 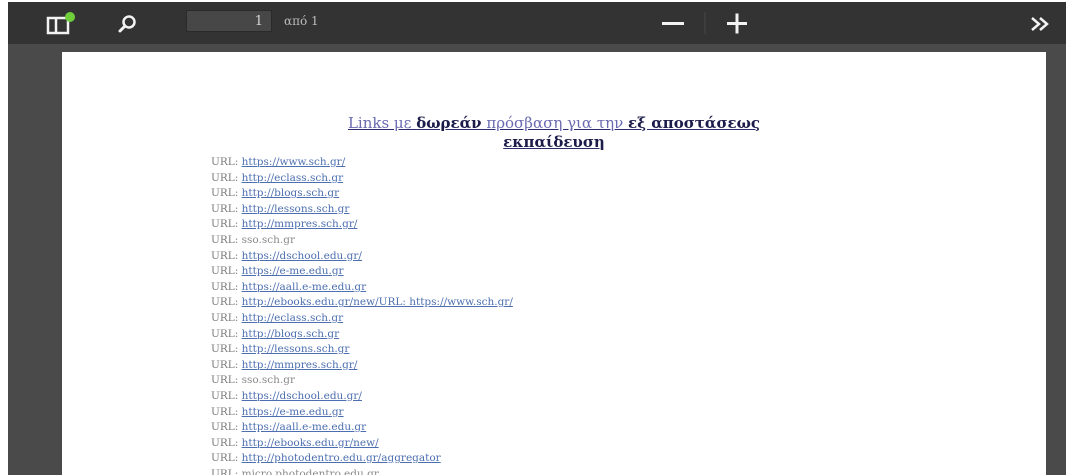 I want to click on zoom-separator, so click(x=705, y=23).